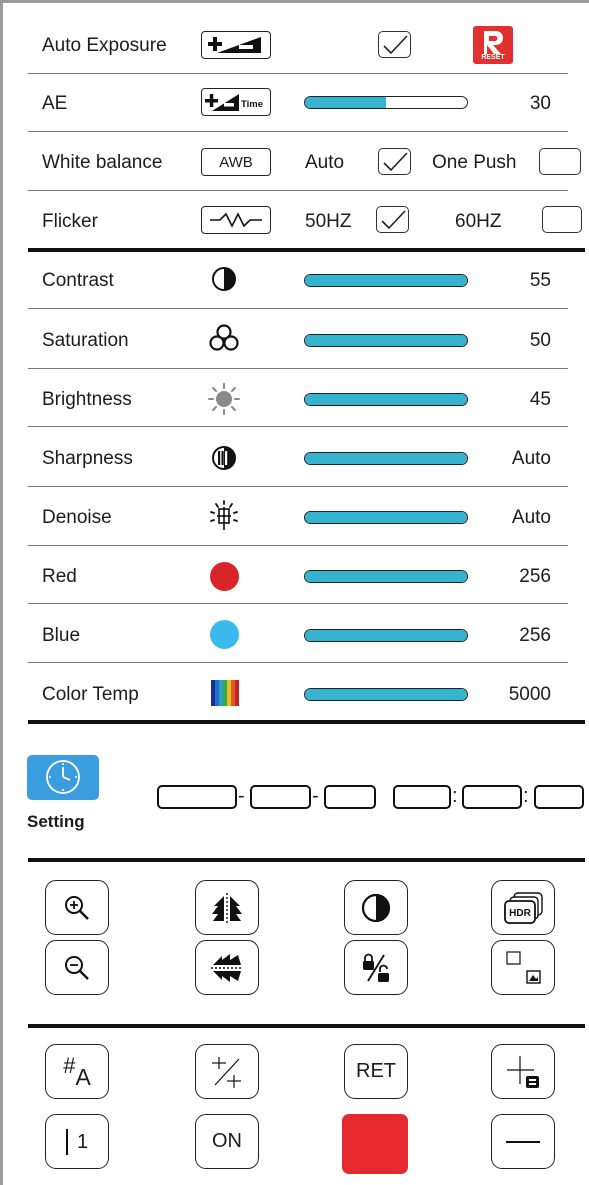  What do you see at coordinates (520, 913) in the screenshot?
I see `hdr-text: HDR` at bounding box center [520, 913].